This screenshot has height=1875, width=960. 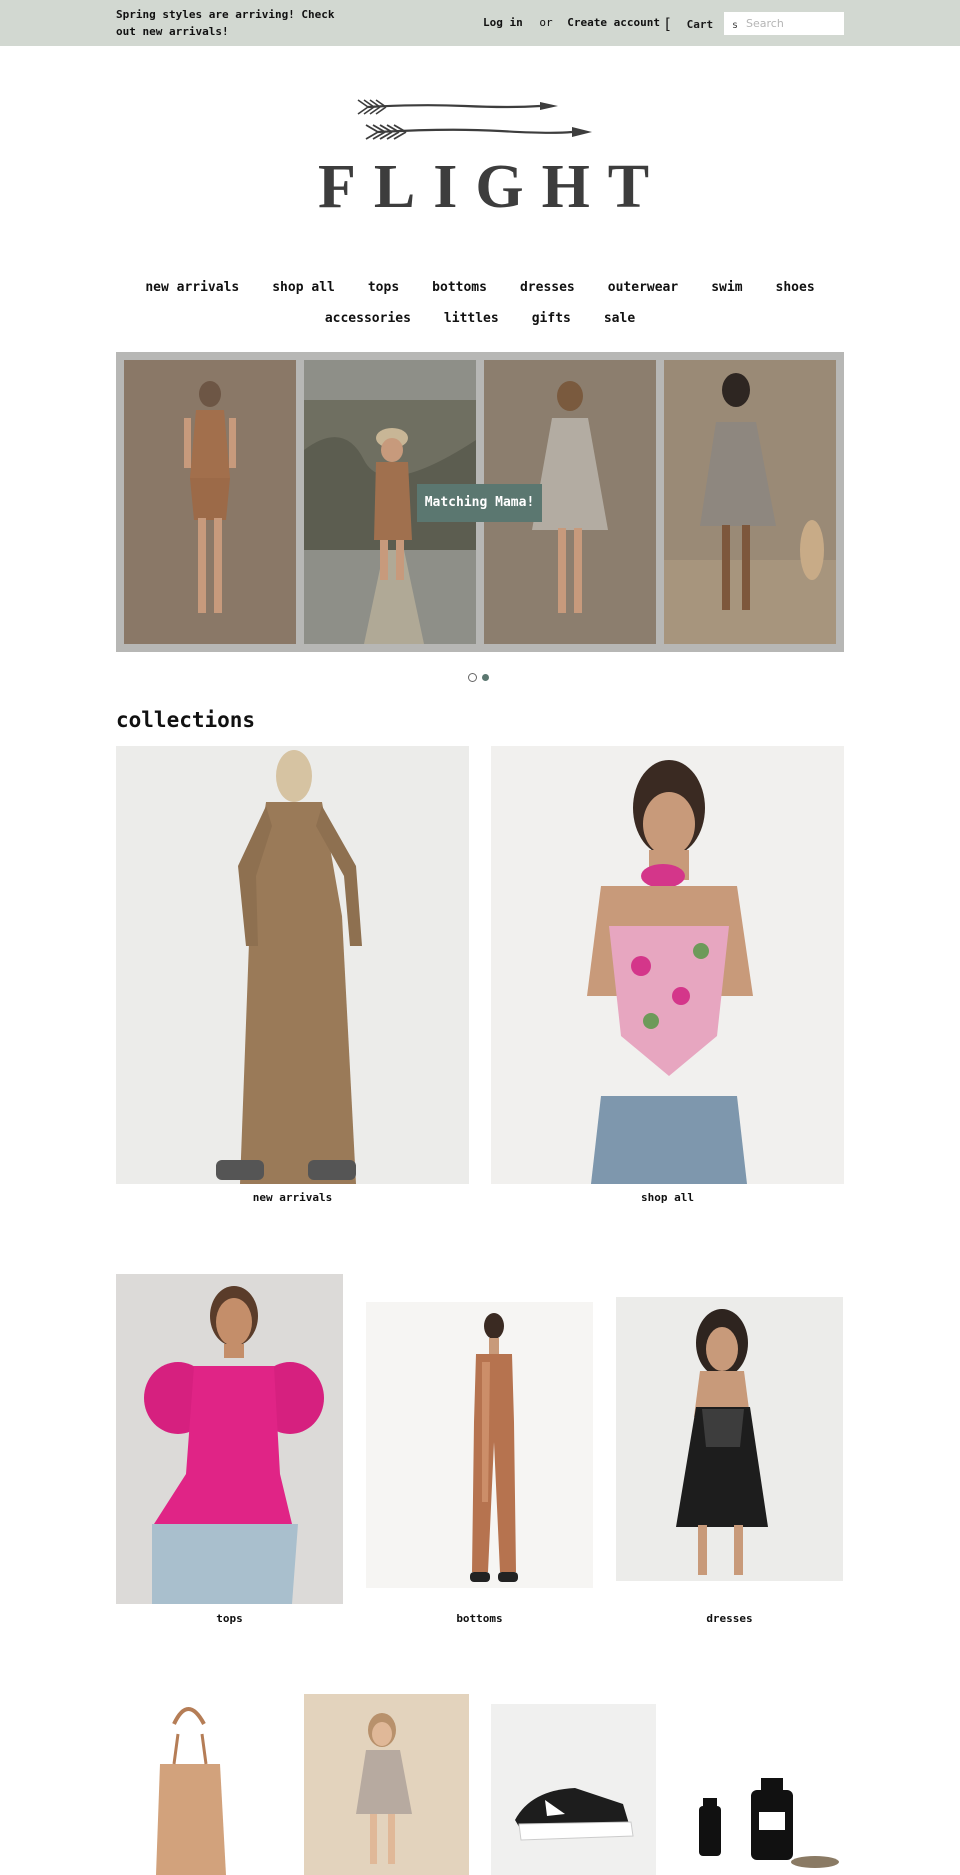 I want to click on site-logo: FLIGHT, so click(x=484, y=155).